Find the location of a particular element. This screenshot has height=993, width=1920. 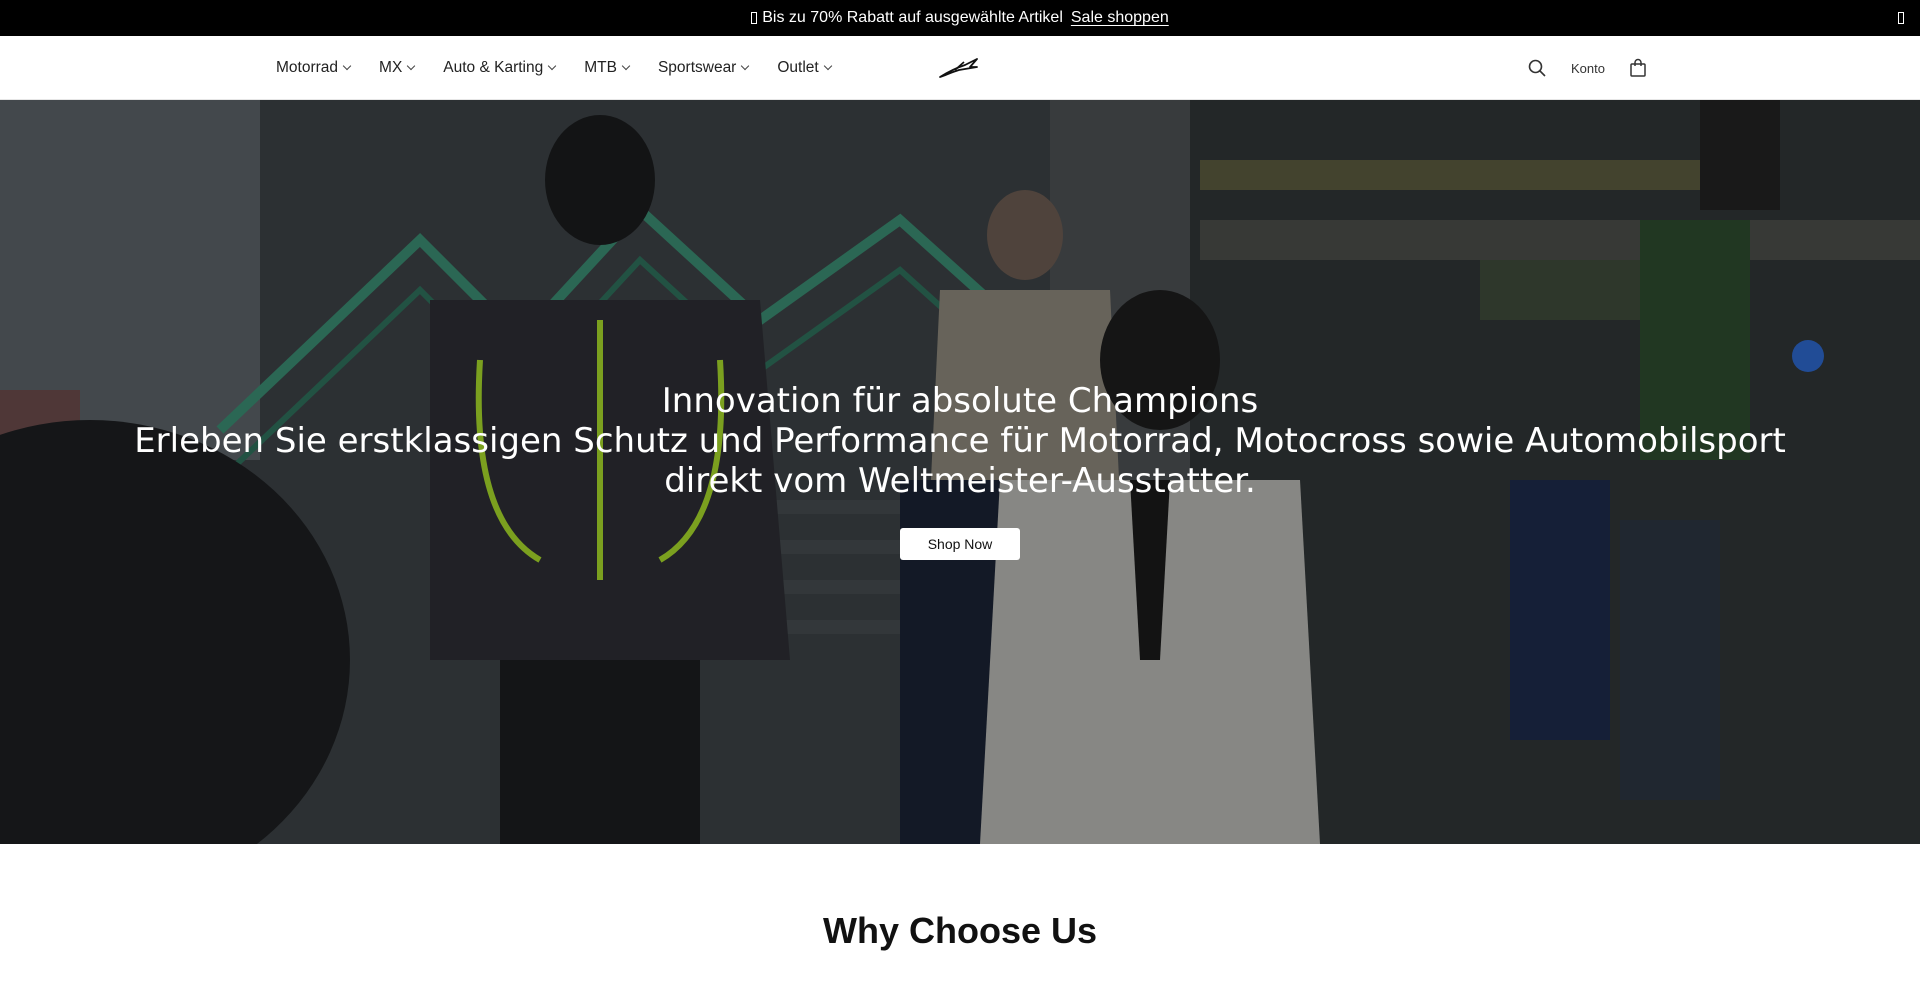

shopping-bag-icon is located at coordinates (1638, 68).